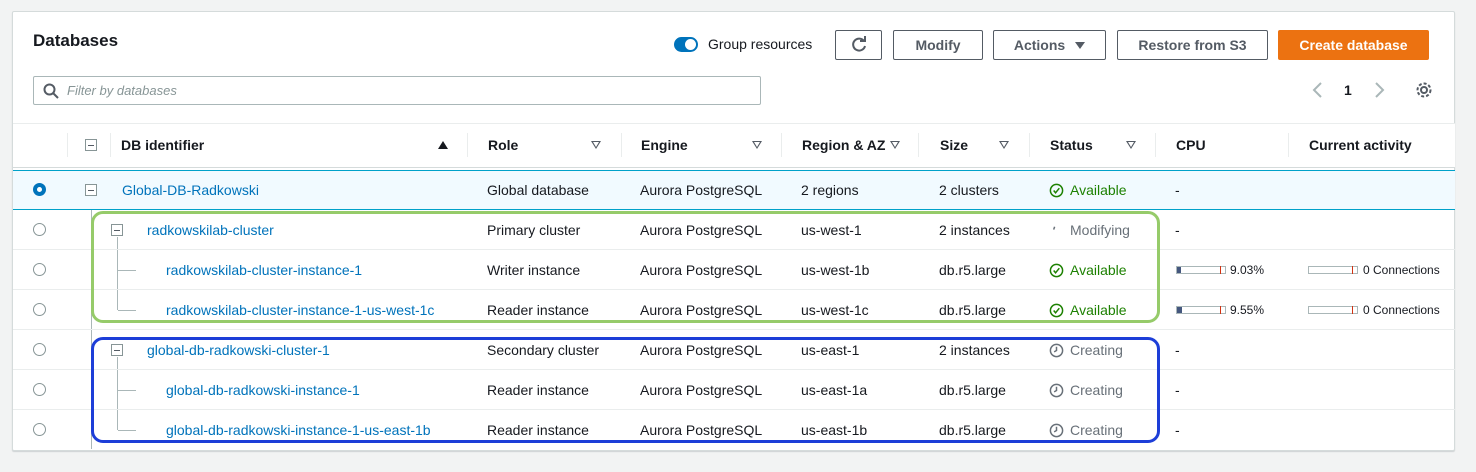 The height and width of the screenshot is (472, 1476). Describe the element at coordinates (503, 145) in the screenshot. I see `col-role: Role` at that location.